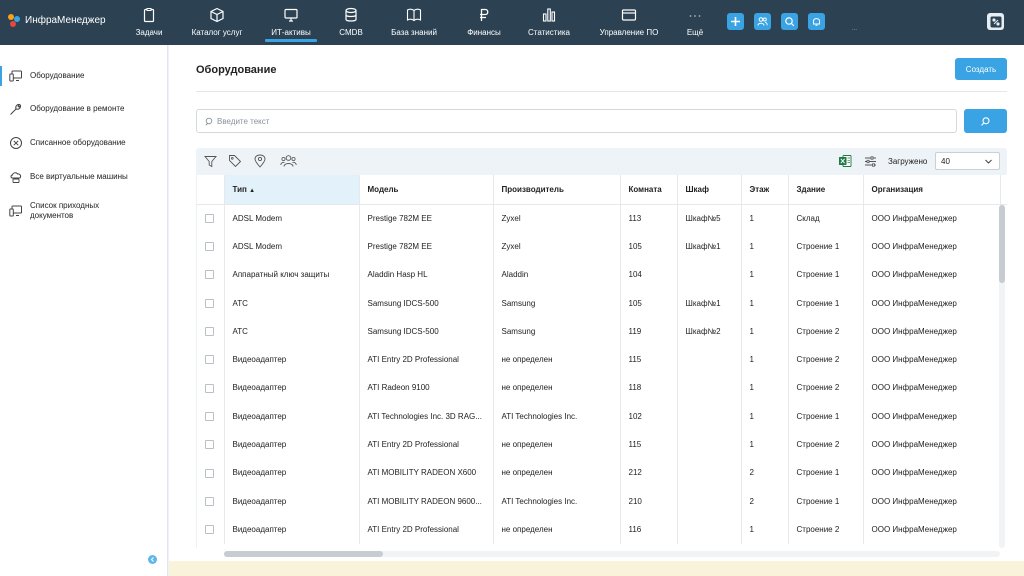 Image resolution: width=1024 pixels, height=576 pixels. Describe the element at coordinates (816, 21) in the screenshot. I see `notifications-button` at that location.